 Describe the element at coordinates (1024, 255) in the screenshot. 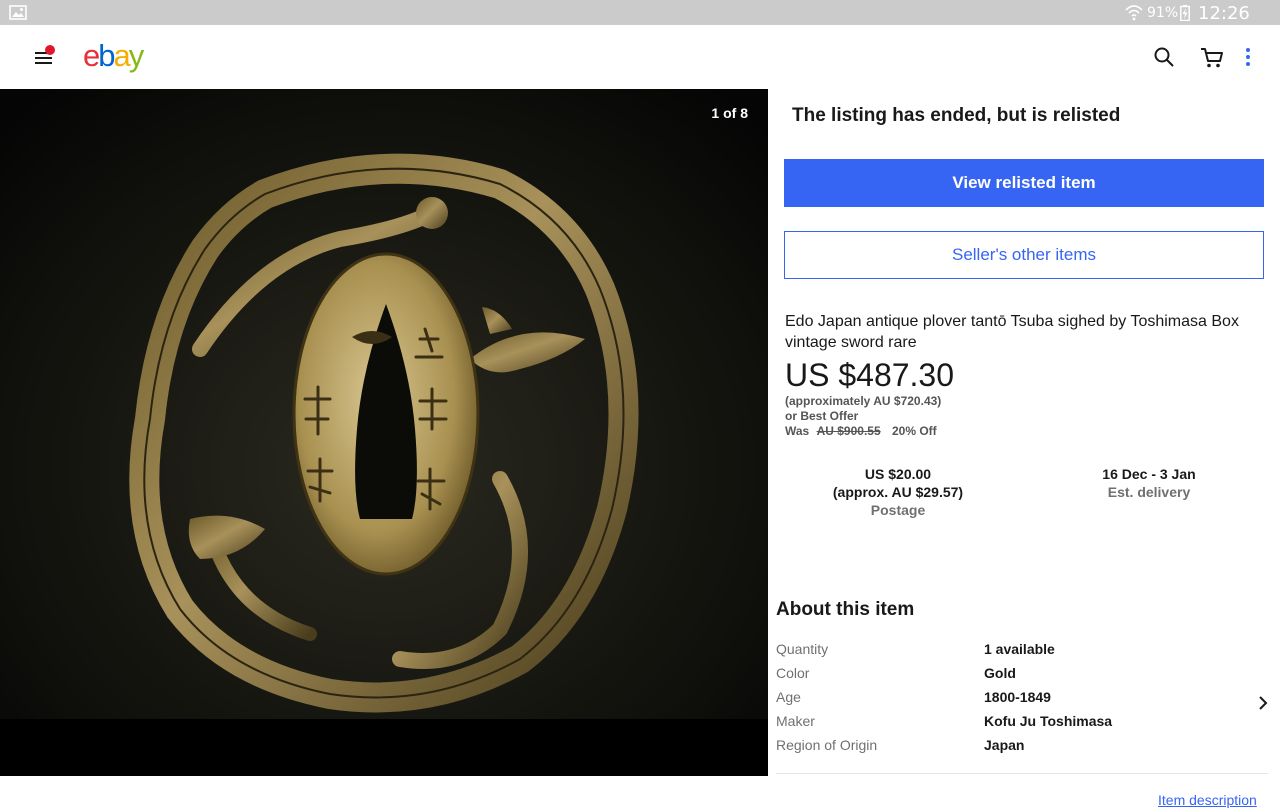

I see `sellers-other-items-button: Seller's other items` at that location.